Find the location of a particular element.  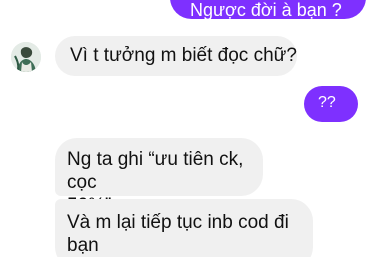

message-bubble-outgoing: Ngược đời à bạn ? is located at coordinates (268, 10).